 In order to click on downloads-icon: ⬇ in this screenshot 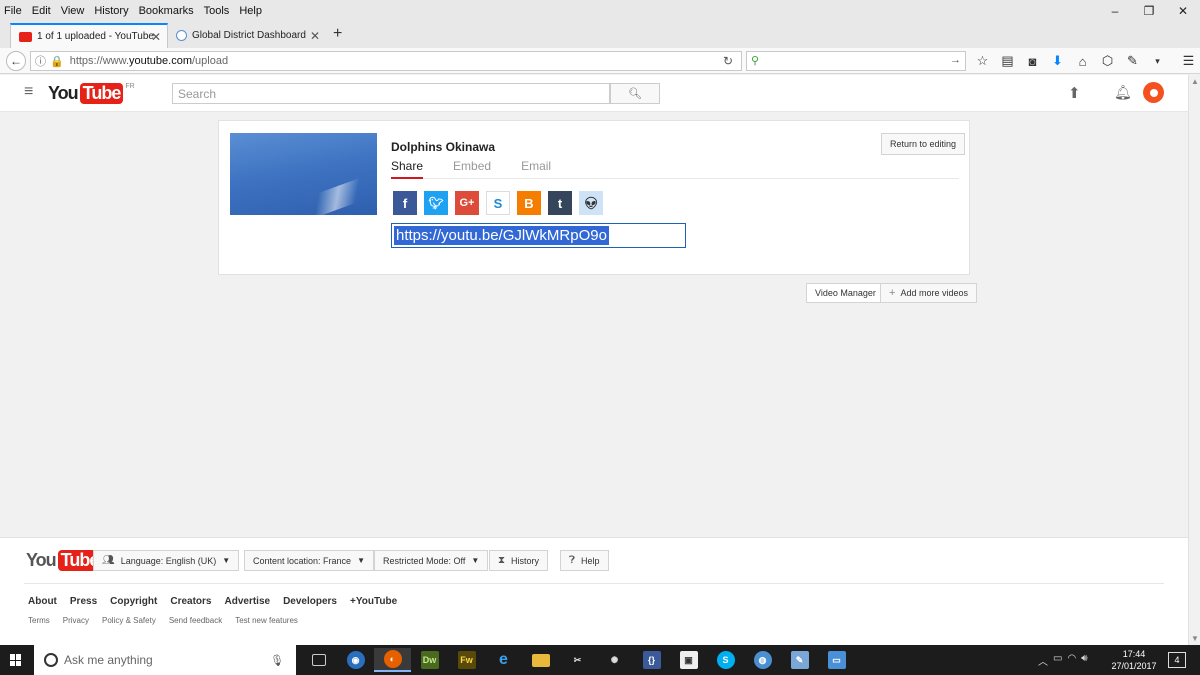, I will do `click(1057, 61)`.